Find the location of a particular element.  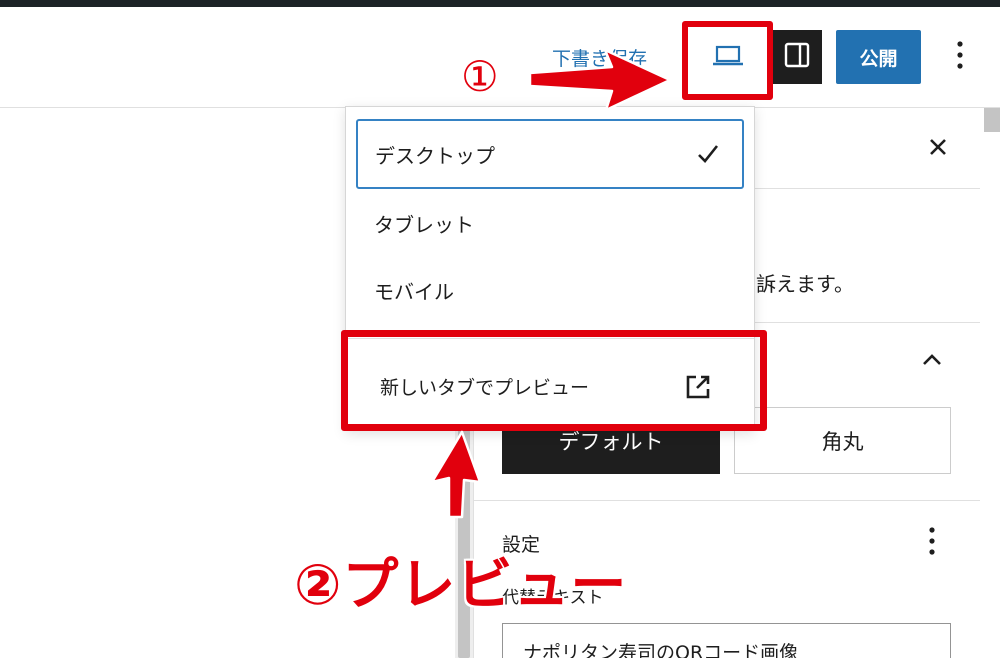

options-menu-button is located at coordinates (960, 57).